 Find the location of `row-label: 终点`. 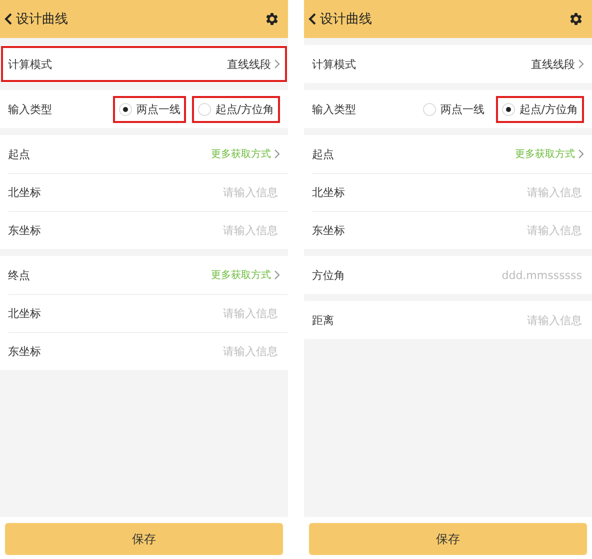

row-label: 终点 is located at coordinates (19, 275).